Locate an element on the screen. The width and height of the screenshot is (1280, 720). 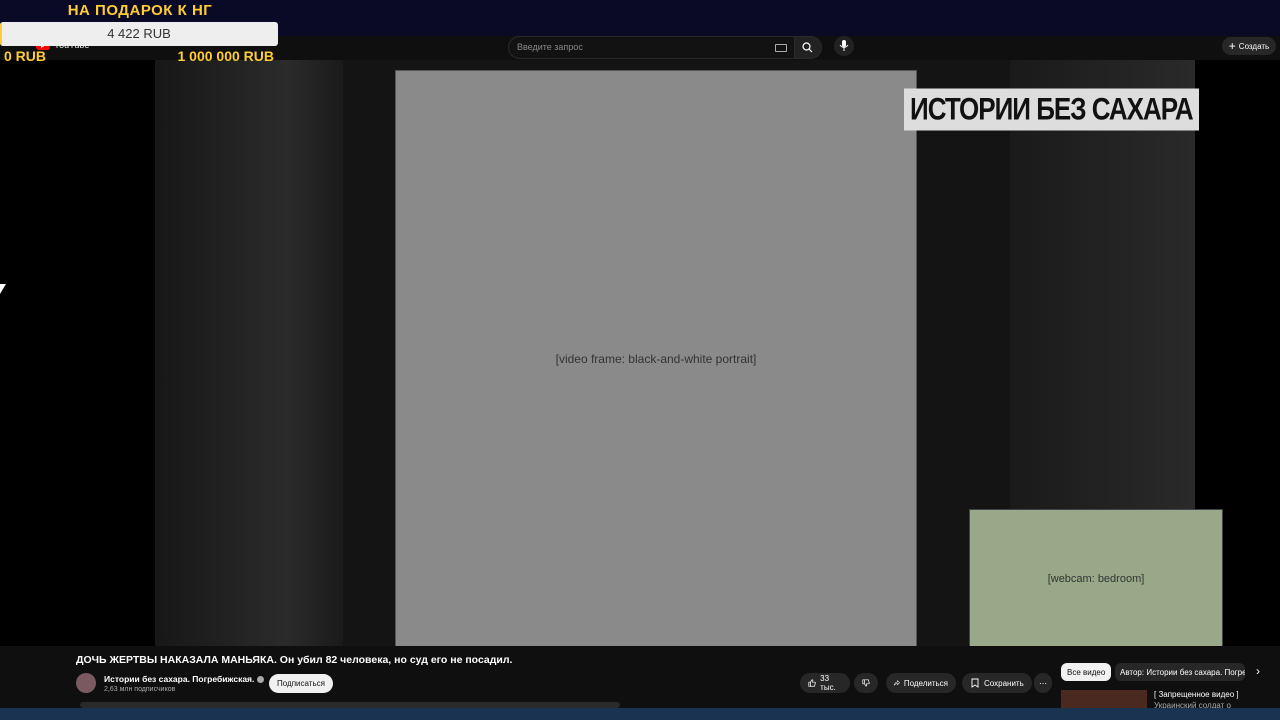
search-box is located at coordinates (652, 47).